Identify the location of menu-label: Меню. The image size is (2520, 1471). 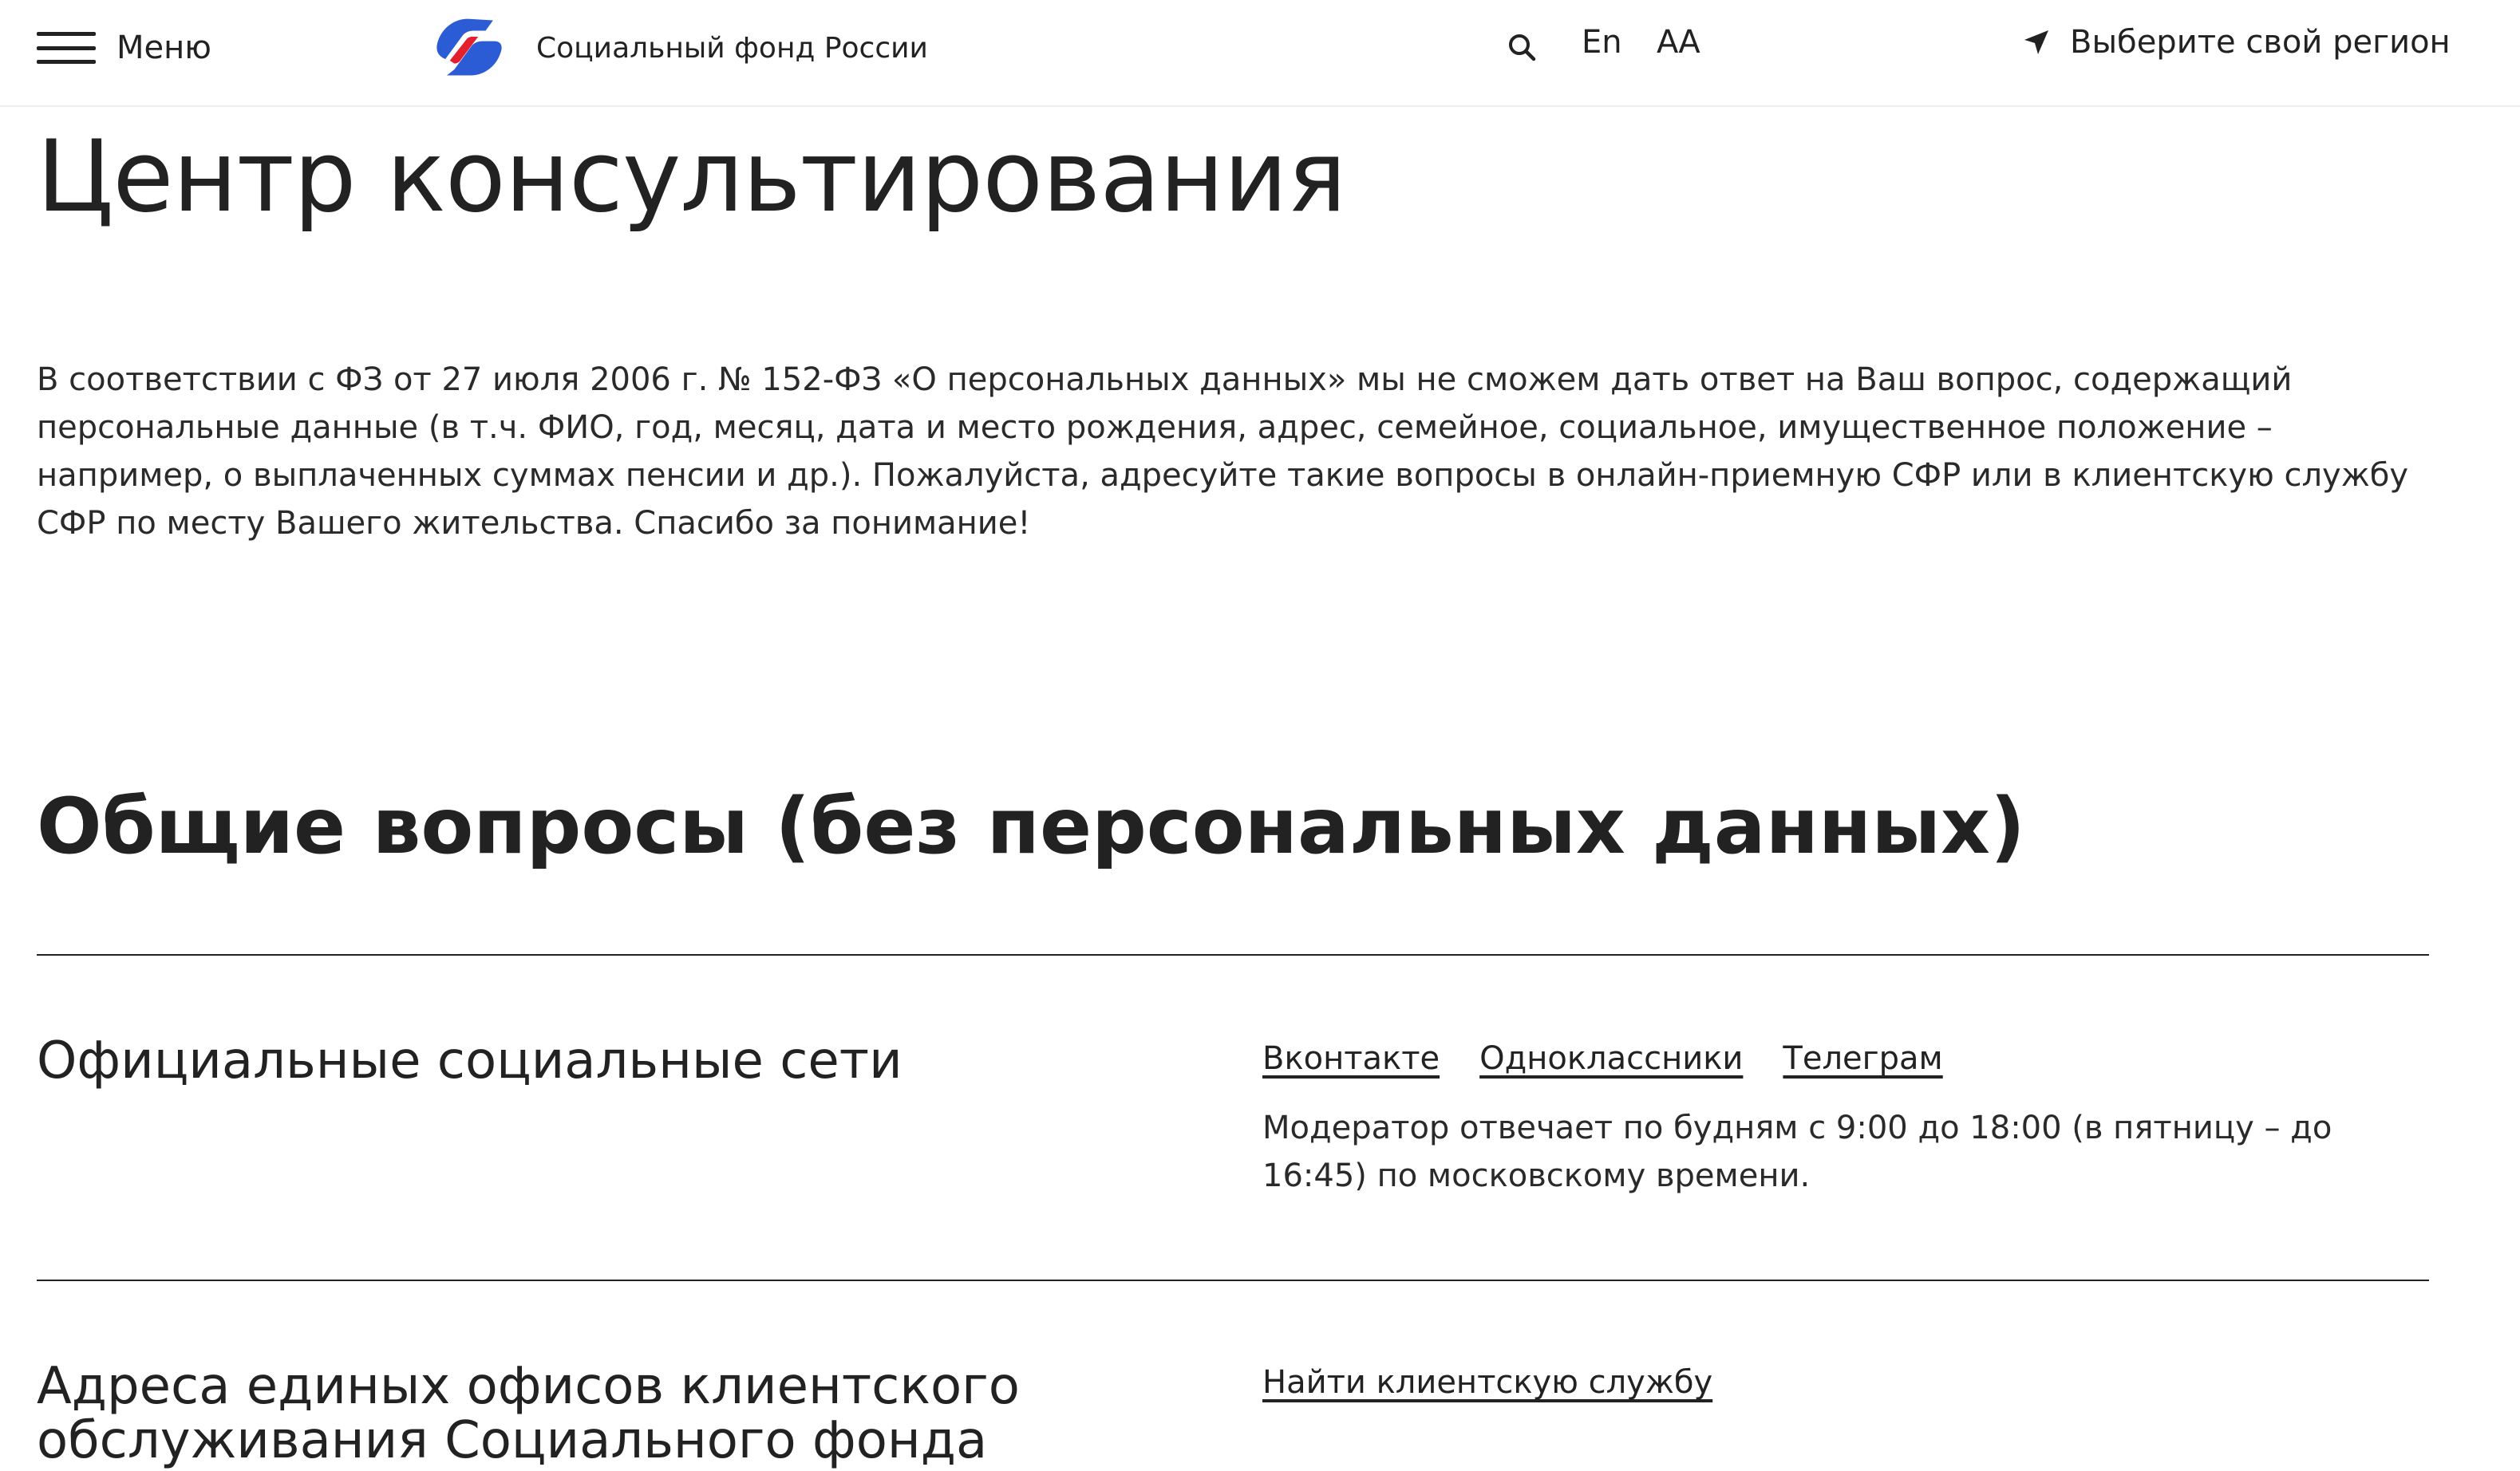
(164, 48).